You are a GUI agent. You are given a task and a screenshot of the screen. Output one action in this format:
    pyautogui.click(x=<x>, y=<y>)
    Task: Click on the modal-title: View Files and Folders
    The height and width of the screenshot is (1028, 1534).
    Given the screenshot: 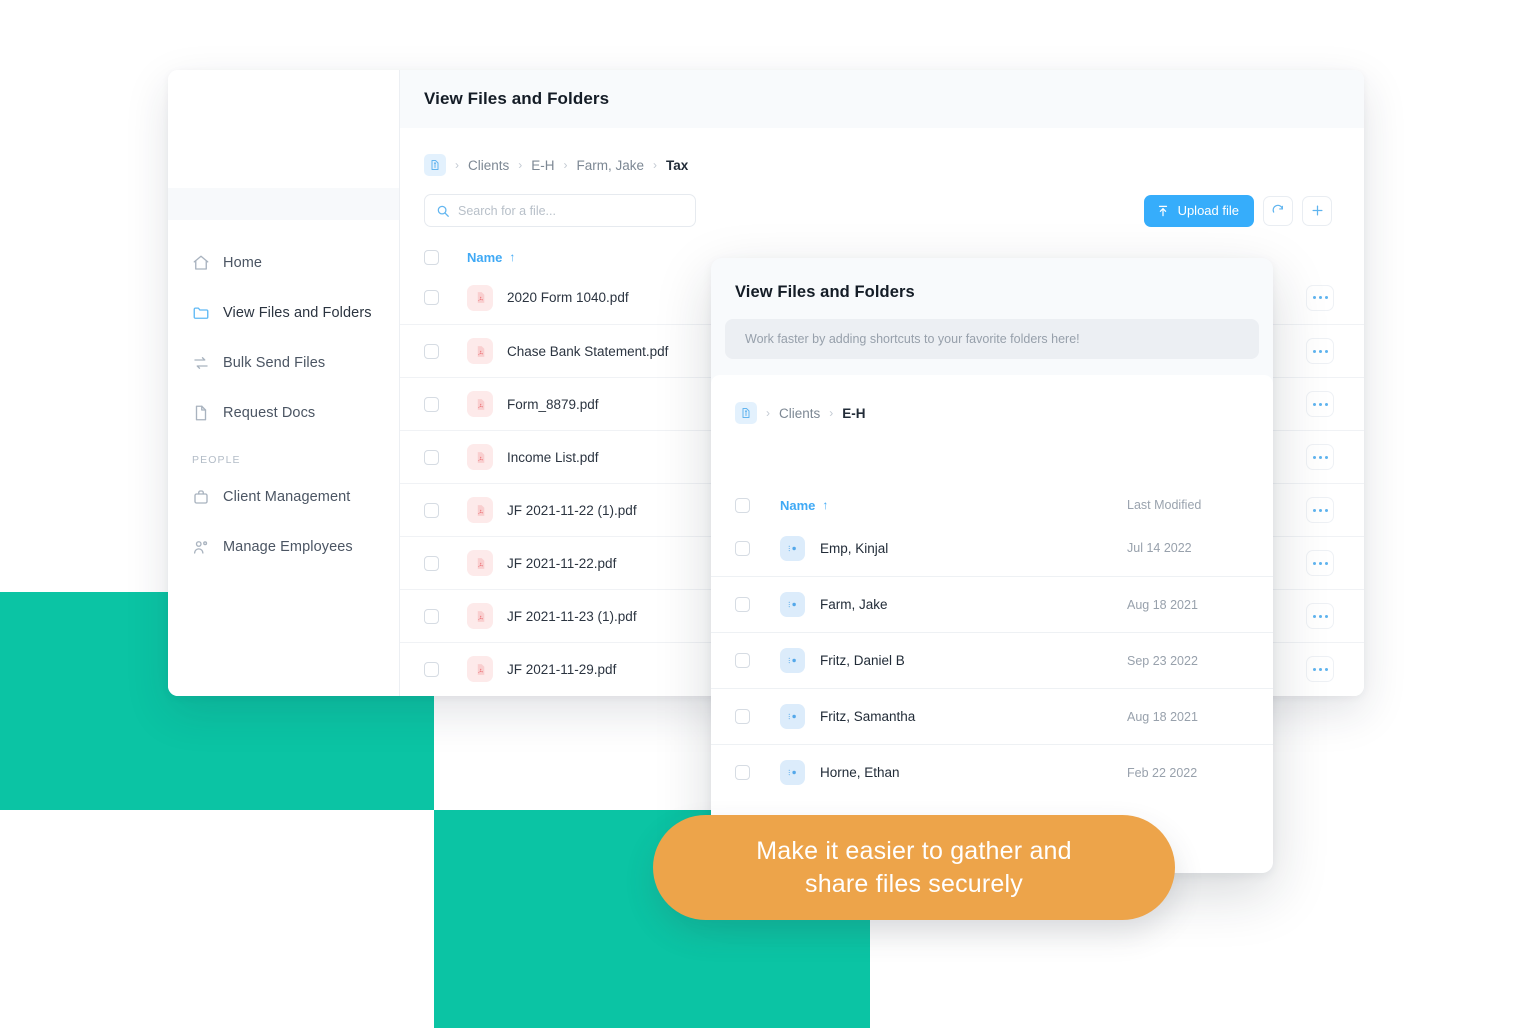 What is the action you would take?
    pyautogui.click(x=825, y=292)
    